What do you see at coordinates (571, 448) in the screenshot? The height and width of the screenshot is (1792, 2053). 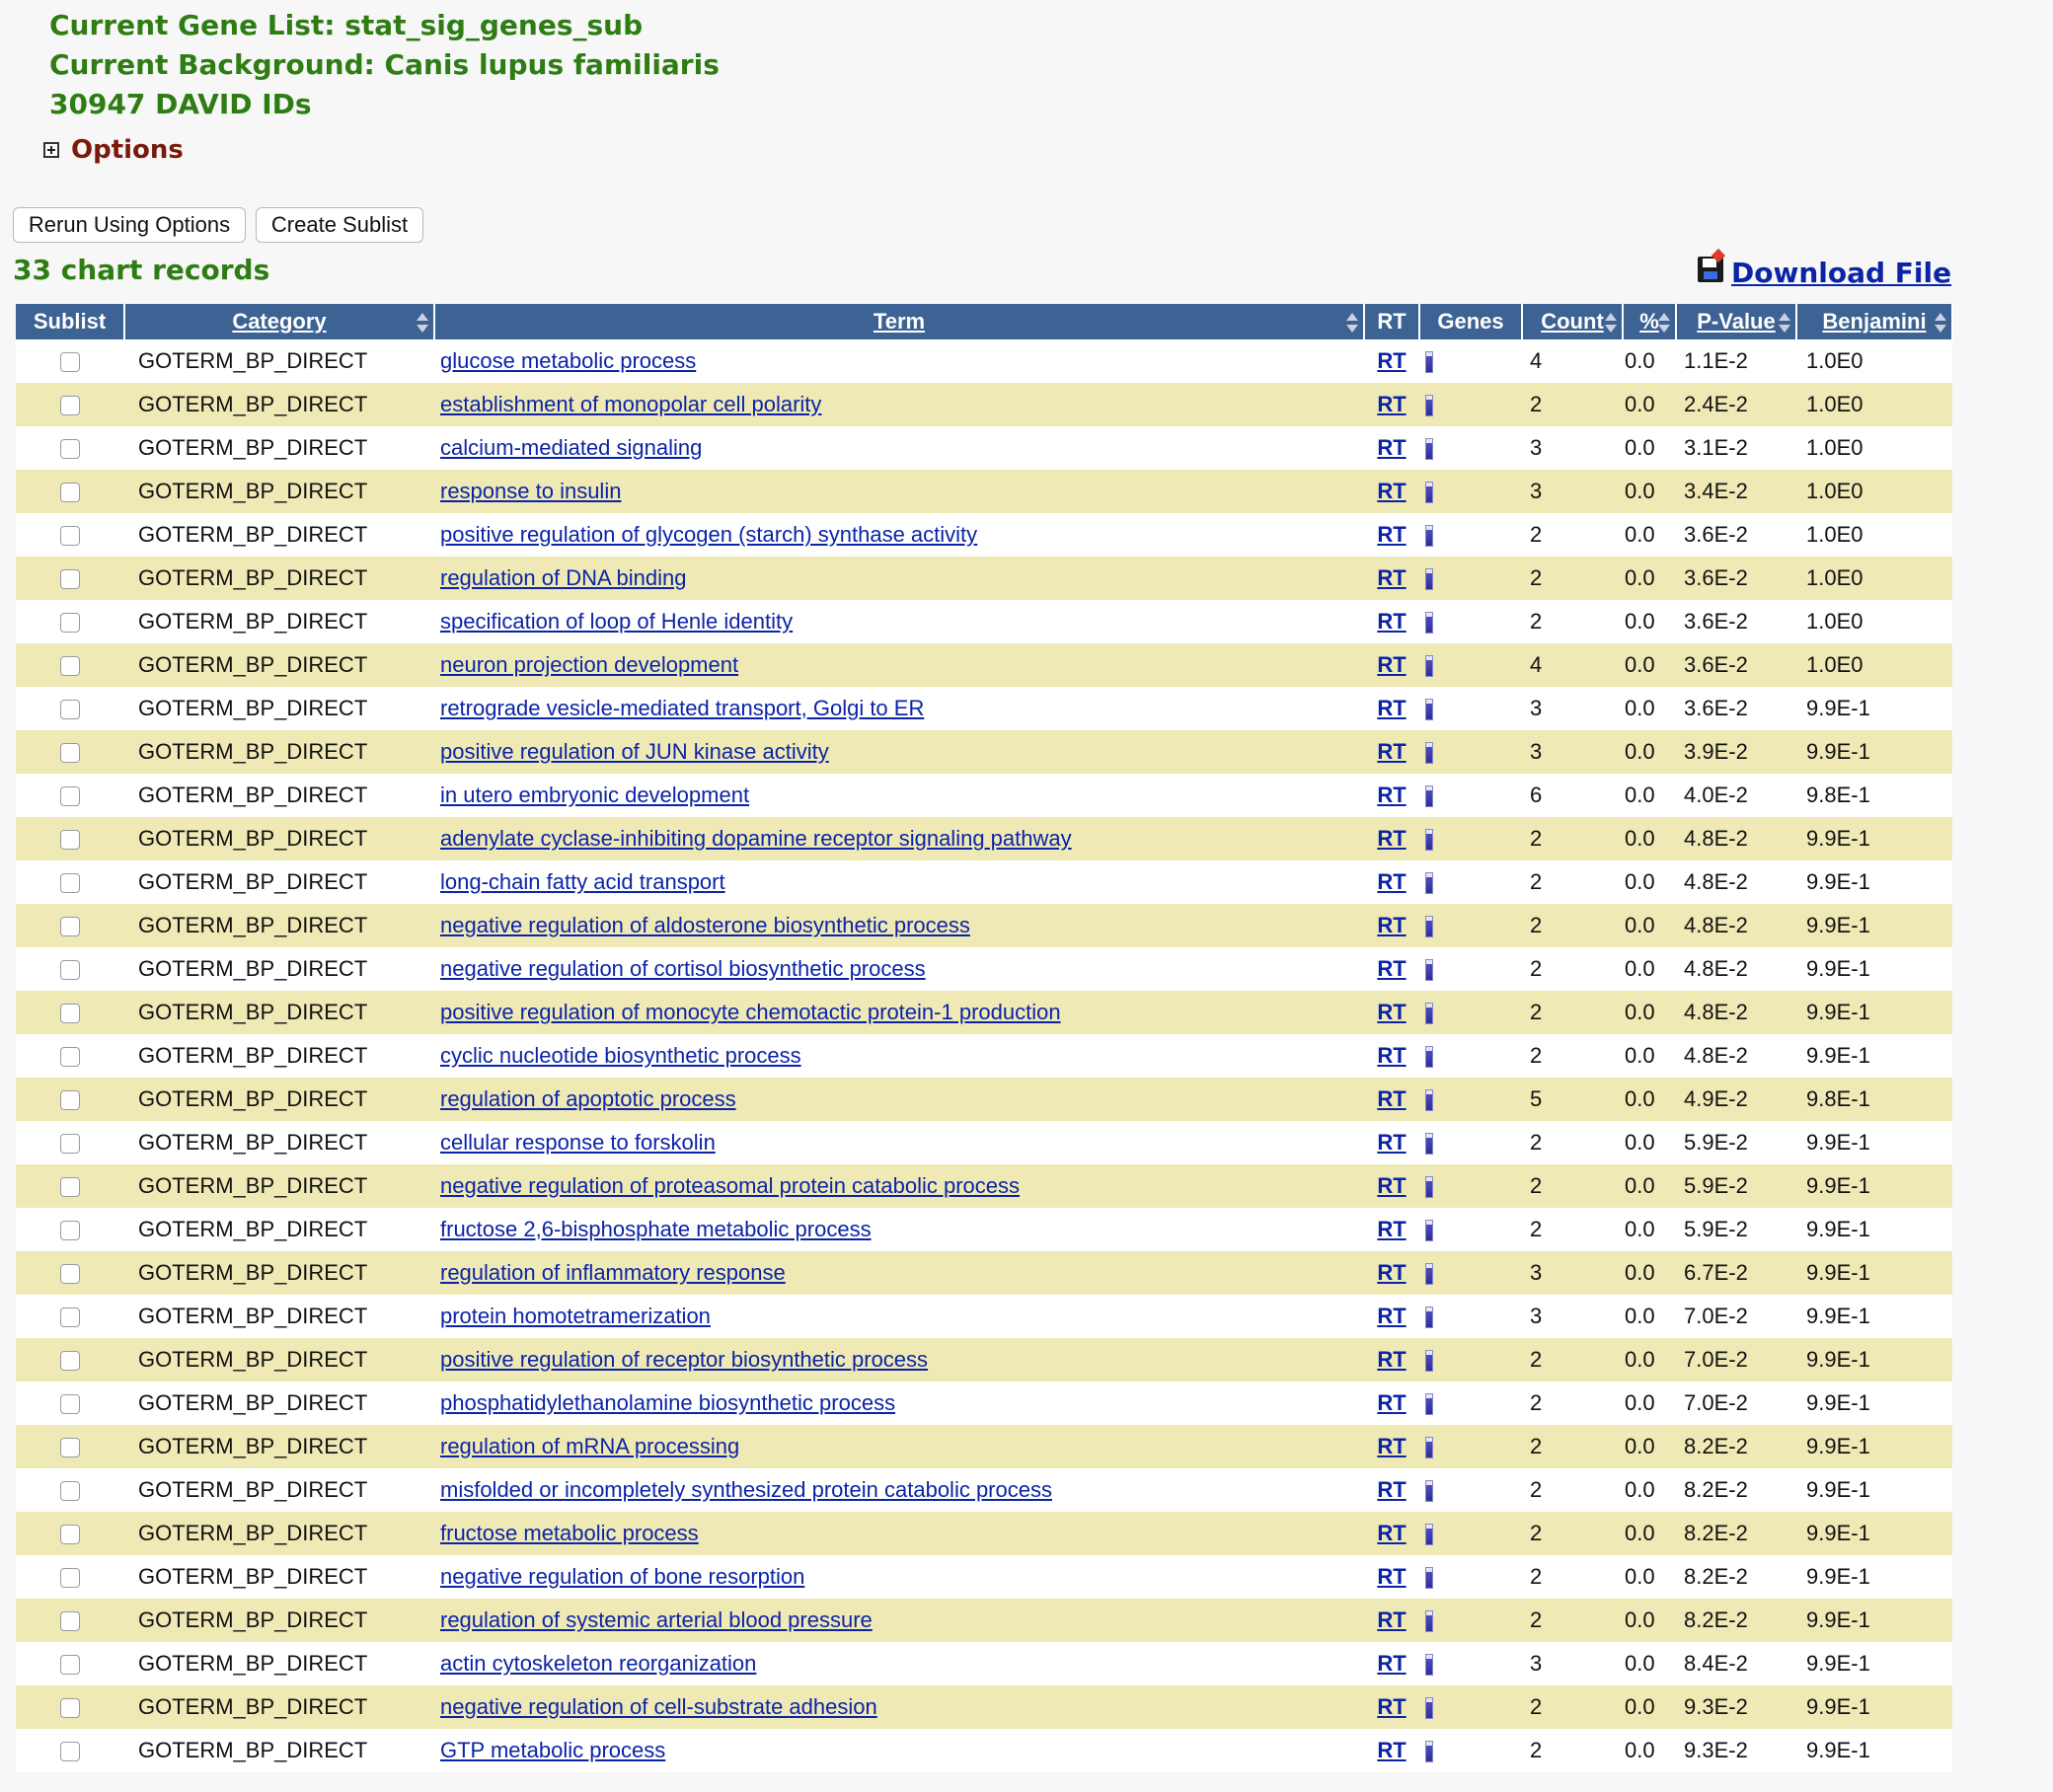 I see `term-link: calcium-mediated signaling` at bounding box center [571, 448].